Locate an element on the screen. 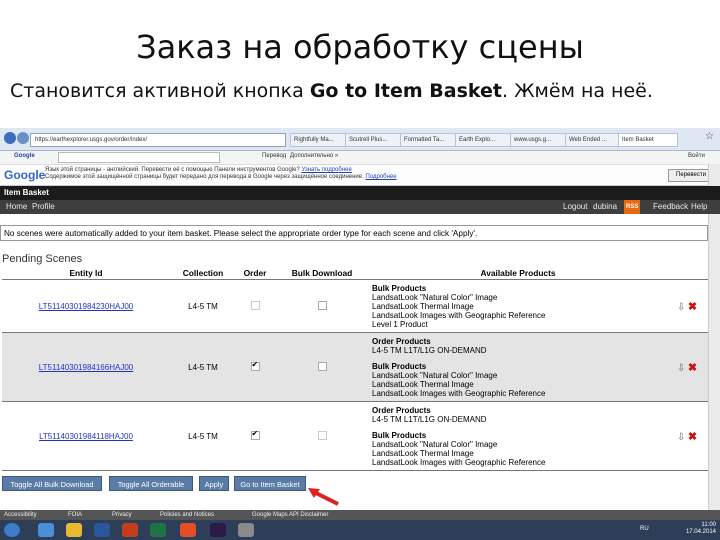 This screenshot has width=720, height=540. product-heading: Order Products is located at coordinates (401, 410).